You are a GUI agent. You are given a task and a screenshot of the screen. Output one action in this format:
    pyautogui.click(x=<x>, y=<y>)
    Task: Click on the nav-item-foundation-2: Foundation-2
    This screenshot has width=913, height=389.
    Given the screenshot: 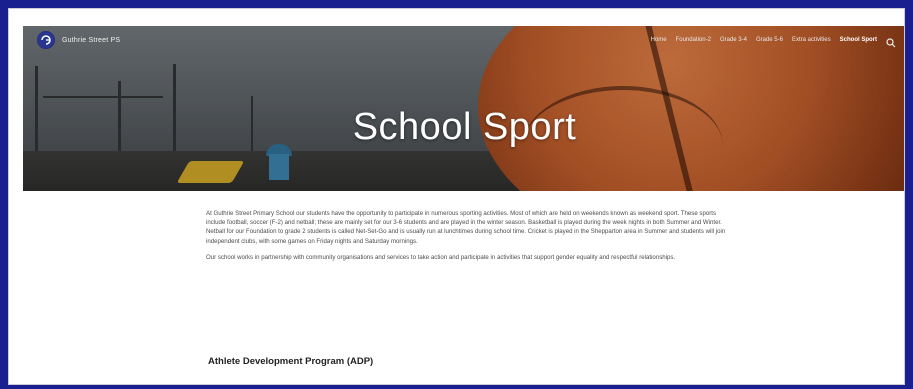 What is the action you would take?
    pyautogui.click(x=693, y=40)
    